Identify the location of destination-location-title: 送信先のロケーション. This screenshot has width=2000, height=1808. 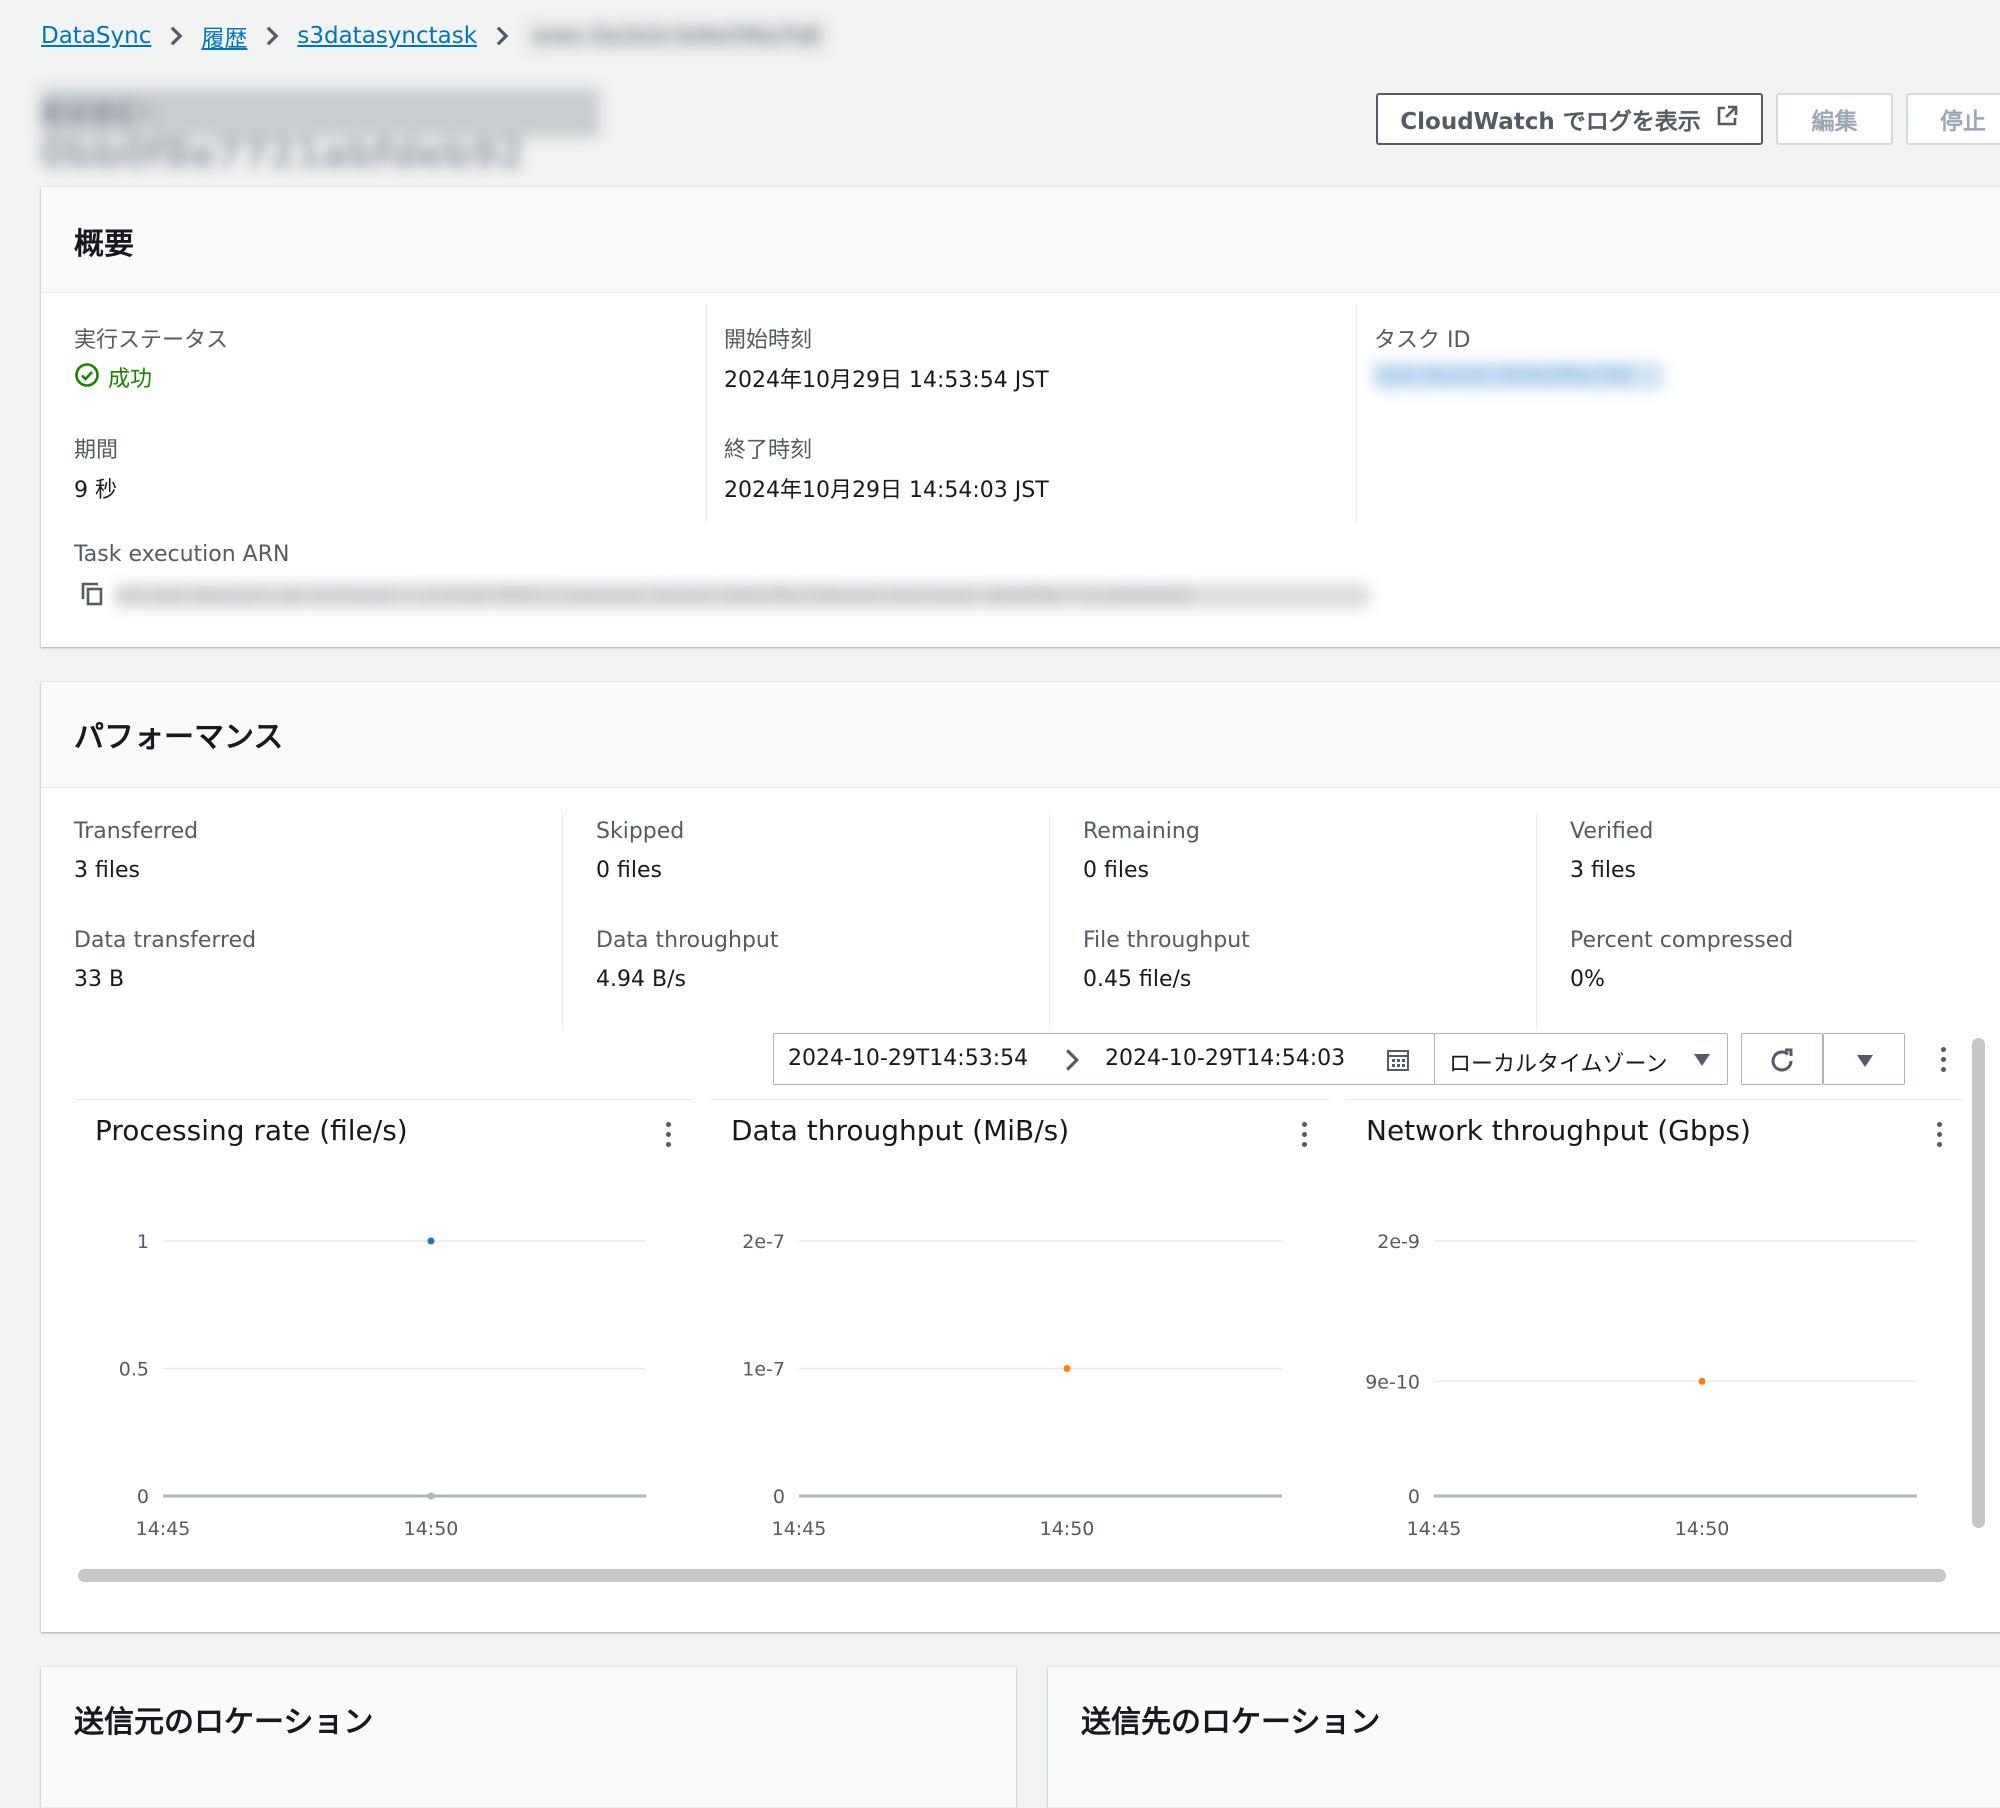
(1231, 1722).